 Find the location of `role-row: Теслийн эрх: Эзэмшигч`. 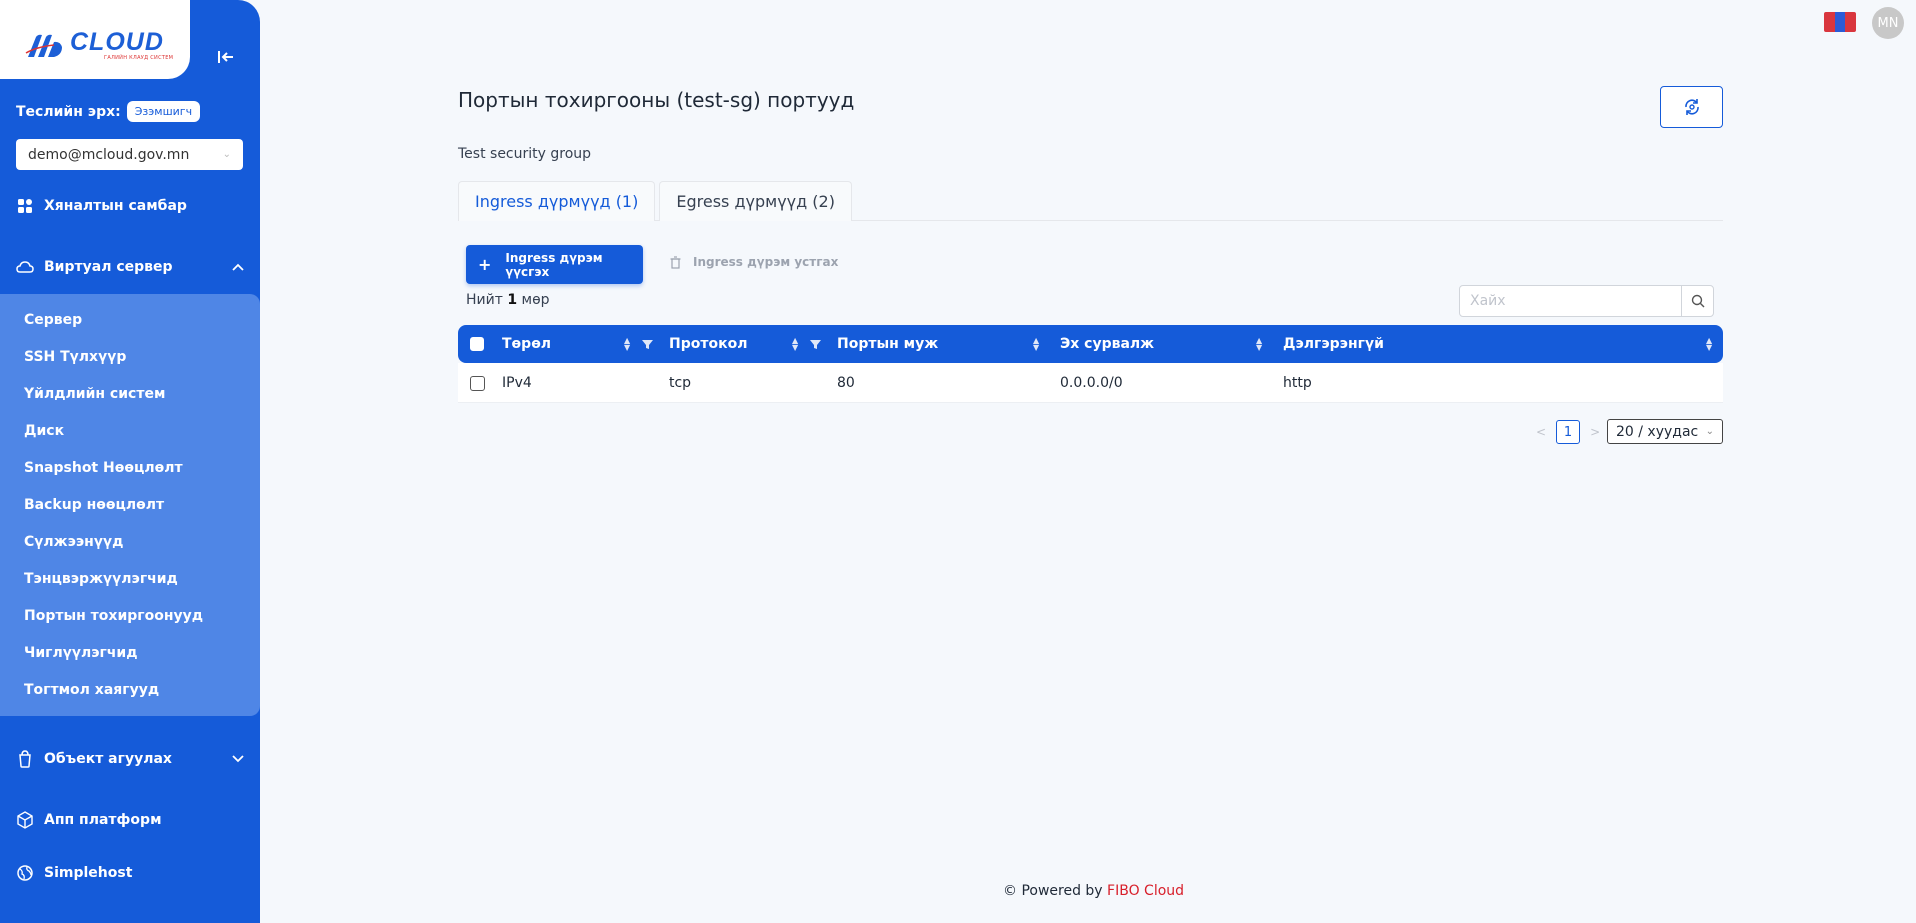

role-row: Теслийн эрх: Эзэмшигч is located at coordinates (108, 111).